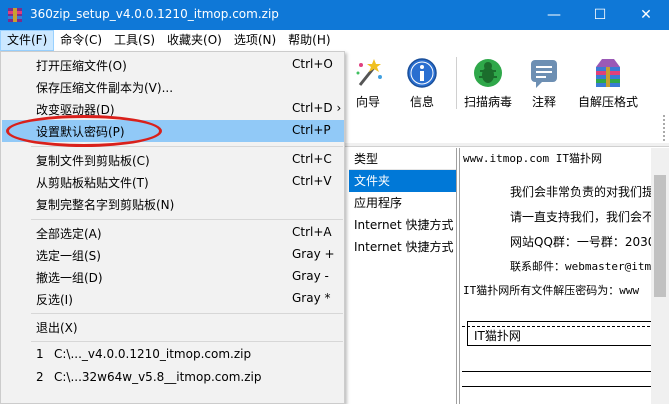 Image resolution: width=669 pixels, height=404 pixels. I want to click on menu-item-label: 设置默认密码(P), so click(80, 132).